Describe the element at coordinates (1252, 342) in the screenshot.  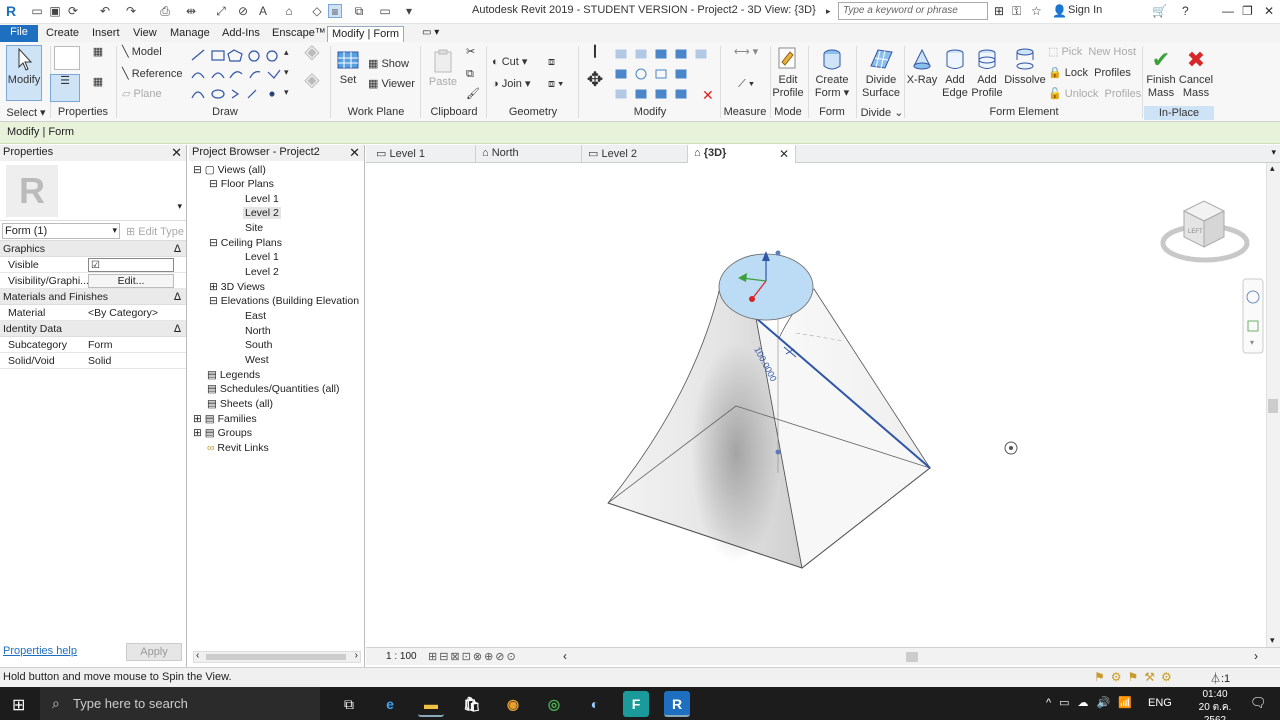
I see `nav-expand-icon: ▾` at that location.